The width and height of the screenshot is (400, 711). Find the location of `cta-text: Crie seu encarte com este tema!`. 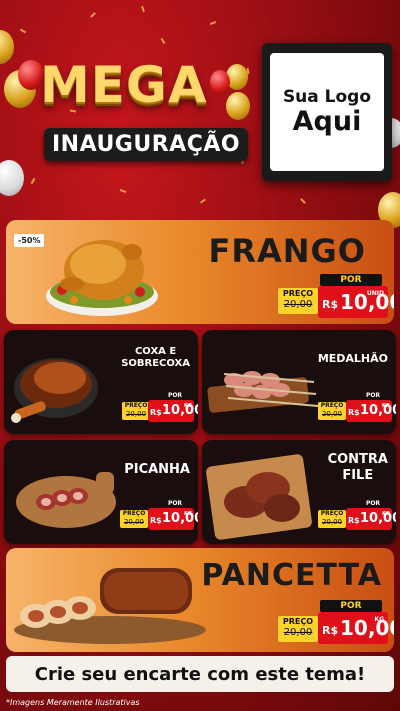

cta-text: Crie seu encarte com este tema! is located at coordinates (200, 674).